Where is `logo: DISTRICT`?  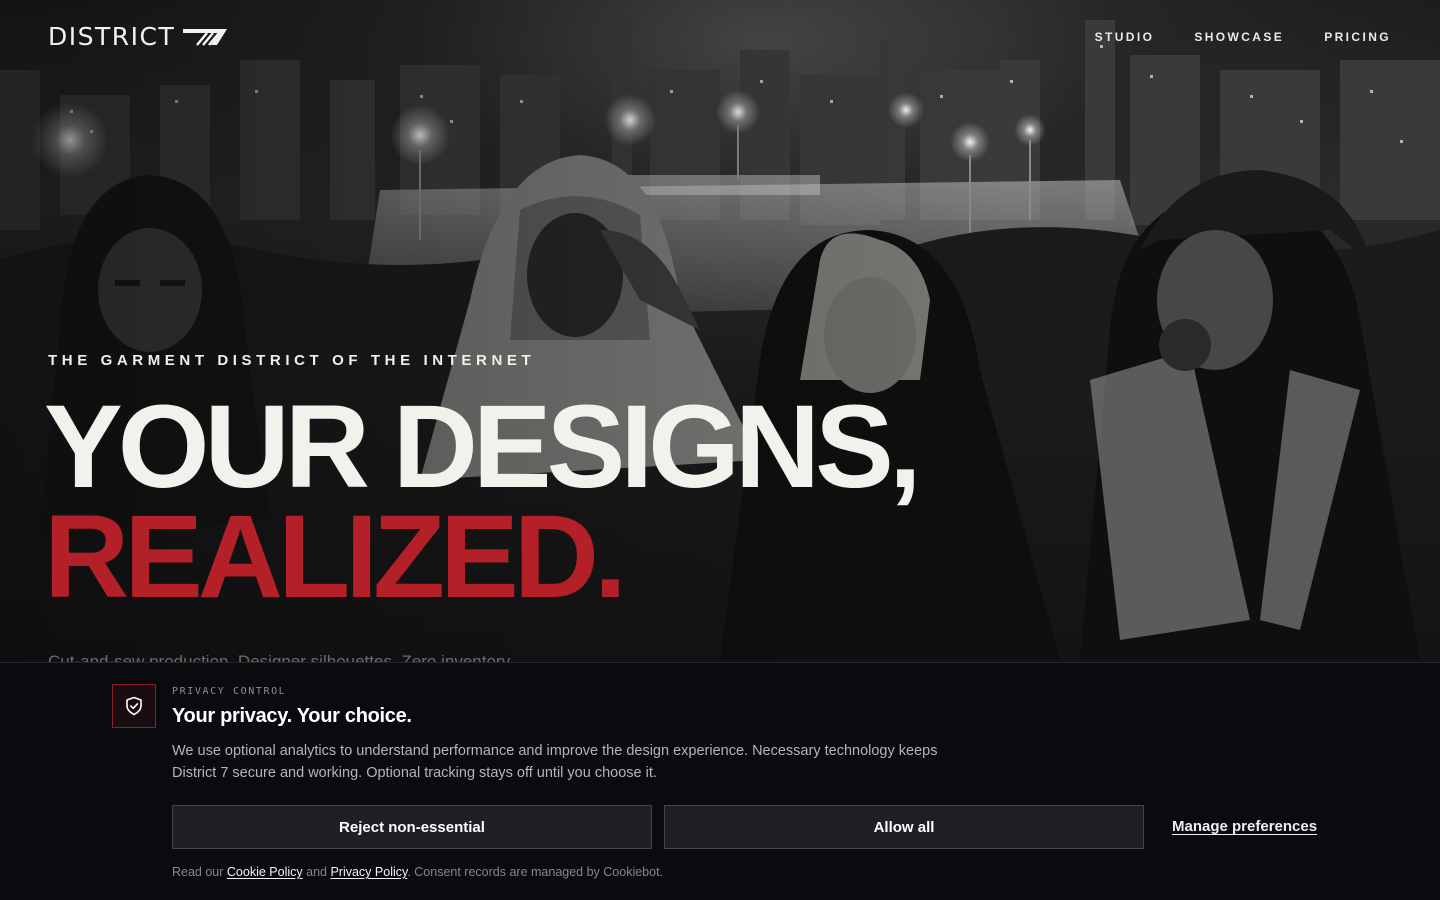
logo: DISTRICT is located at coordinates (139, 37).